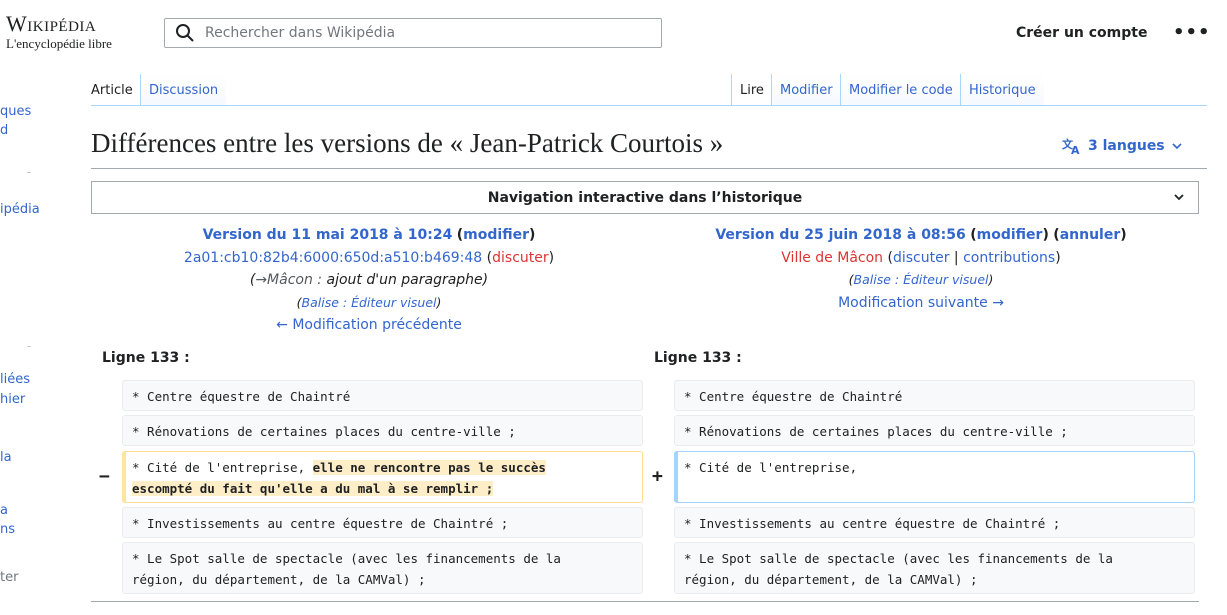 This screenshot has height=615, width=1227. What do you see at coordinates (934, 477) in the screenshot?
I see `diff-added-line: * Cité de l'entreprise,` at bounding box center [934, 477].